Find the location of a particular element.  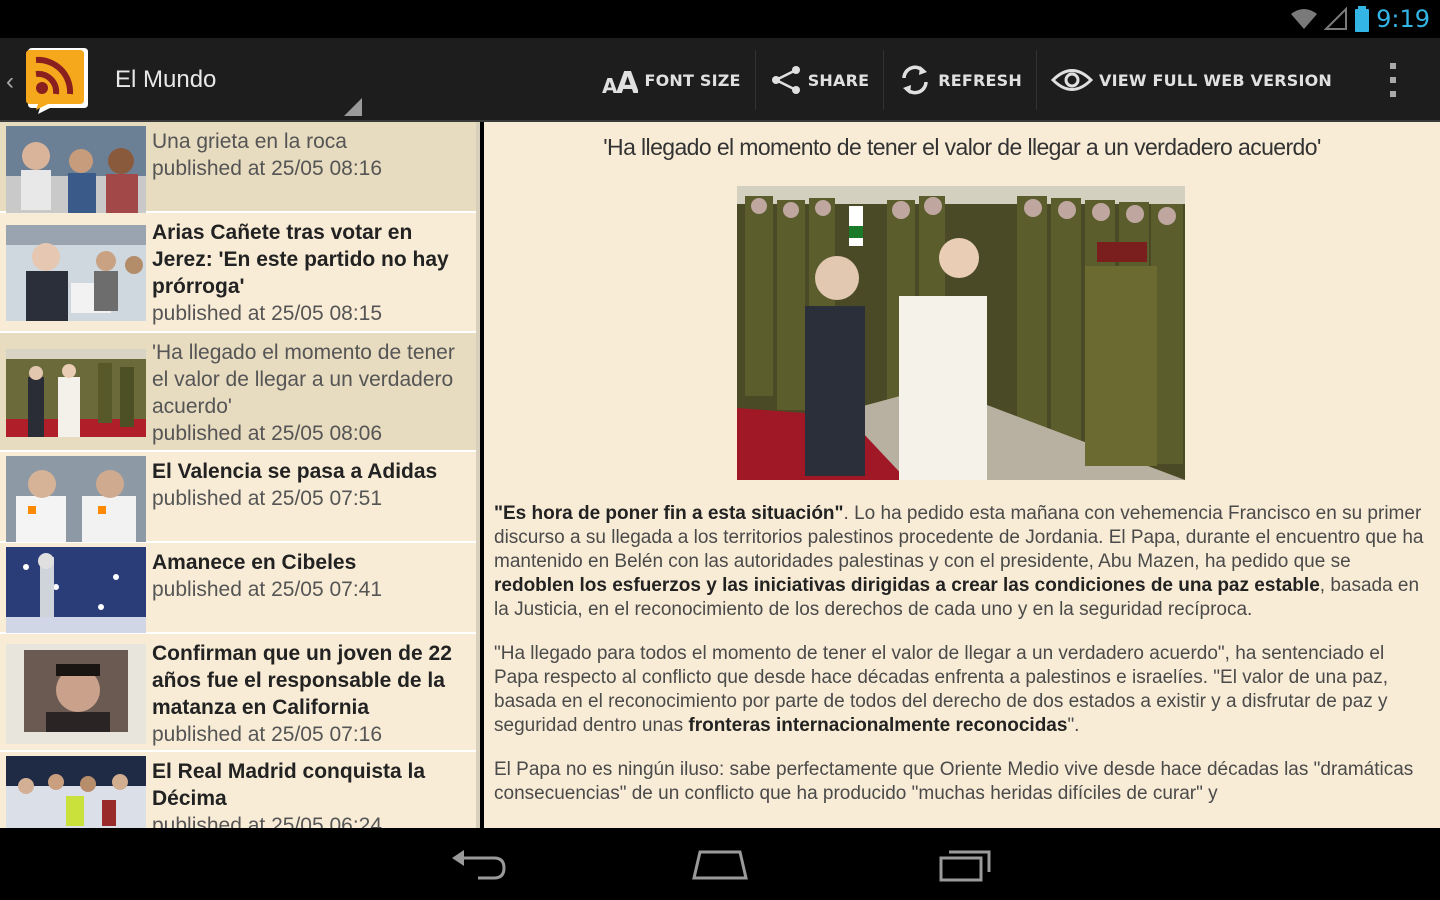

emphasis-text: "Es hora de poner fin a esta situación" is located at coordinates (669, 513).